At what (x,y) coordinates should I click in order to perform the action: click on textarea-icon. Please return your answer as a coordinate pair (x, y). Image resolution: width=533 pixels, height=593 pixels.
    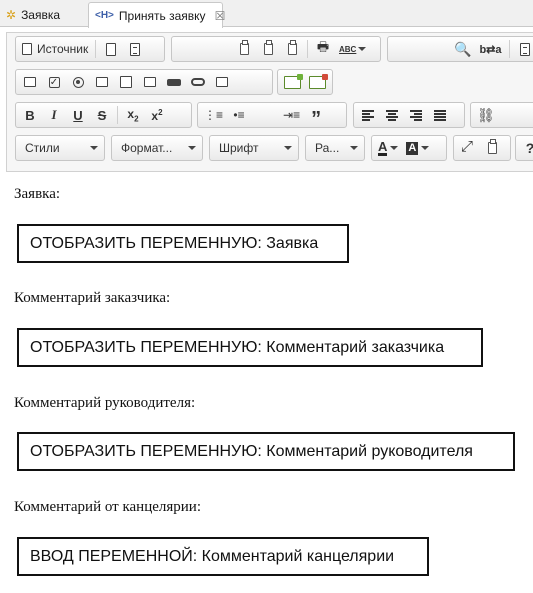
    Looking at the image, I should click on (126, 82).